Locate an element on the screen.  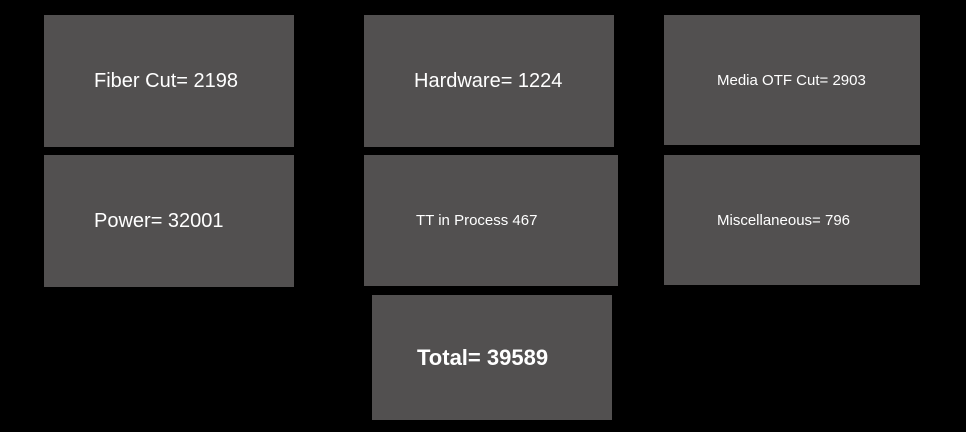
miscellaneous-tile: Miscellaneous= 796 is located at coordinates (792, 220).